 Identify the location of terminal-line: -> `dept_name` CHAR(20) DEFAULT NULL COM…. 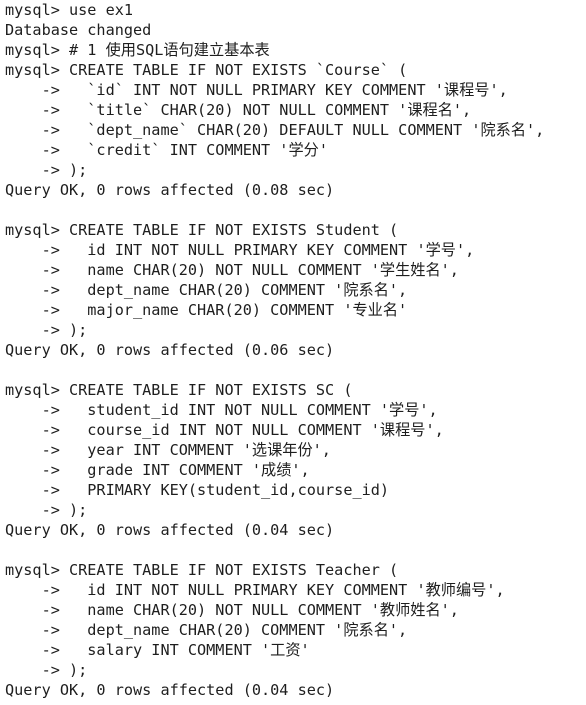
(275, 130).